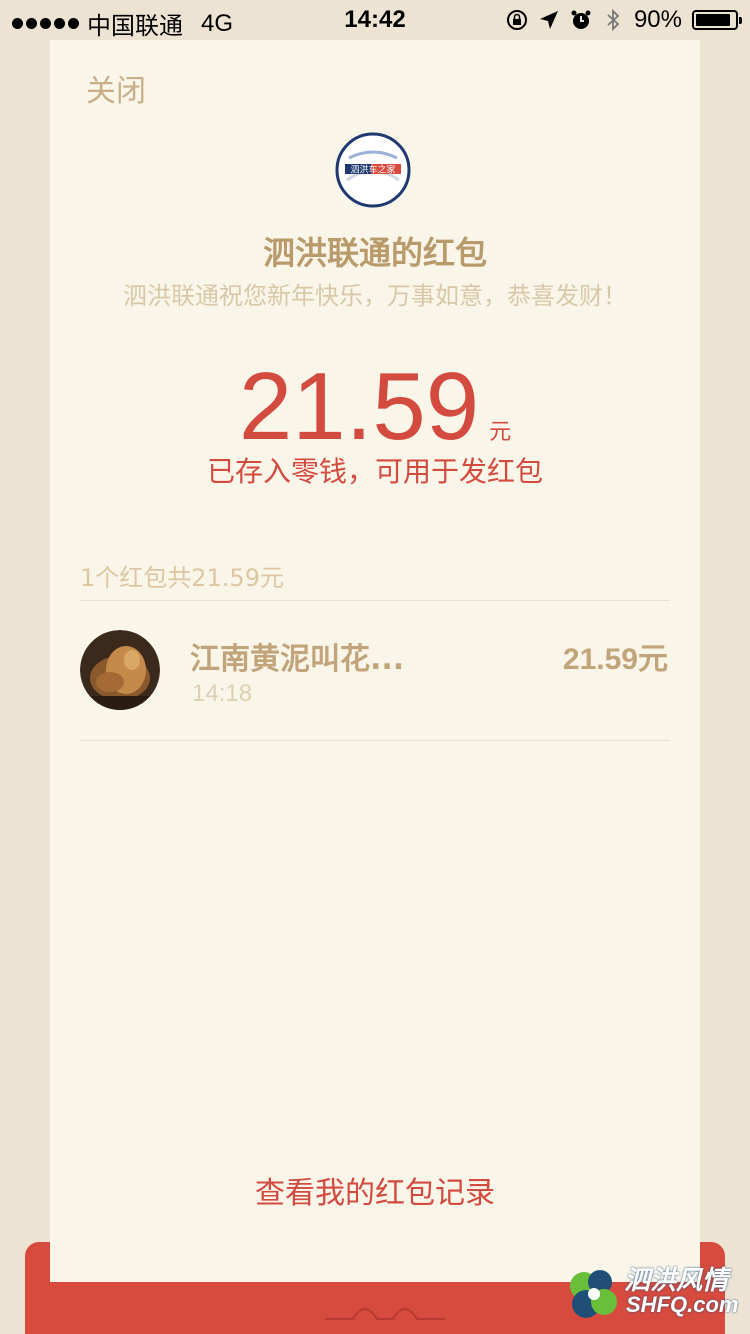 This screenshot has width=750, height=1334. I want to click on battery-fill, so click(713, 20).